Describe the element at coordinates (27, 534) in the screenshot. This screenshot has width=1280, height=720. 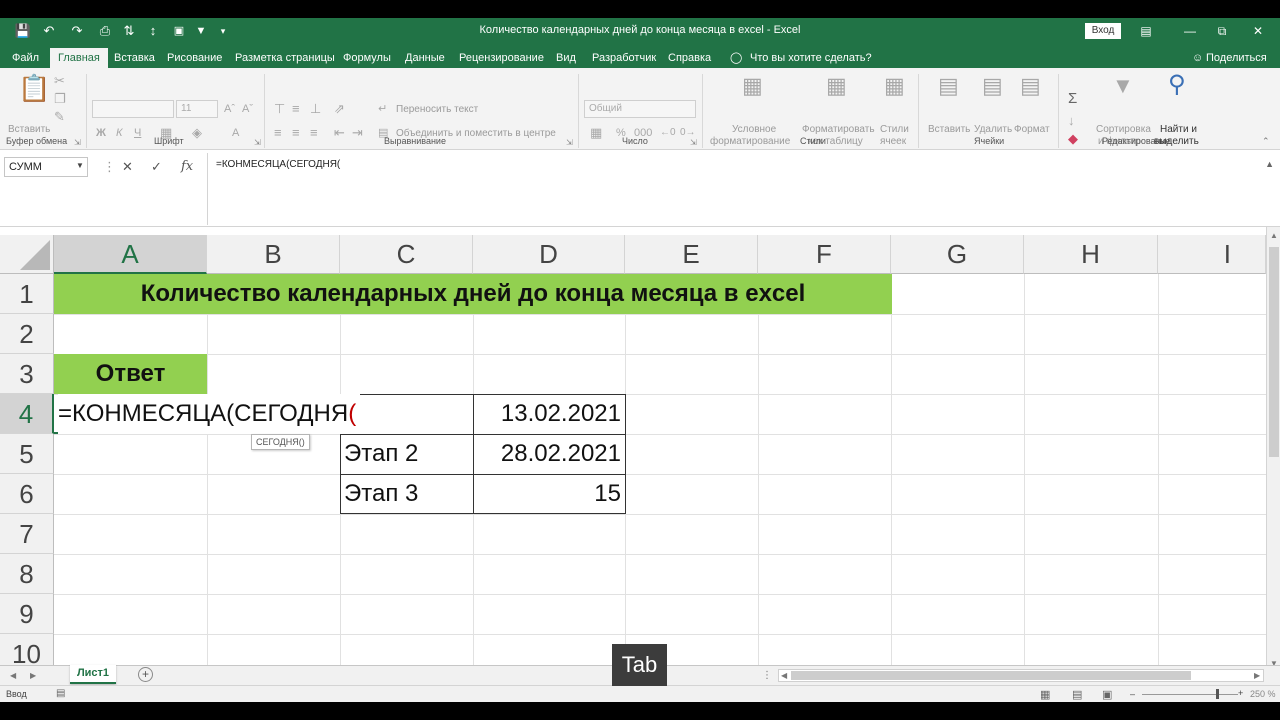
I see `row-header-7: 7` at that location.